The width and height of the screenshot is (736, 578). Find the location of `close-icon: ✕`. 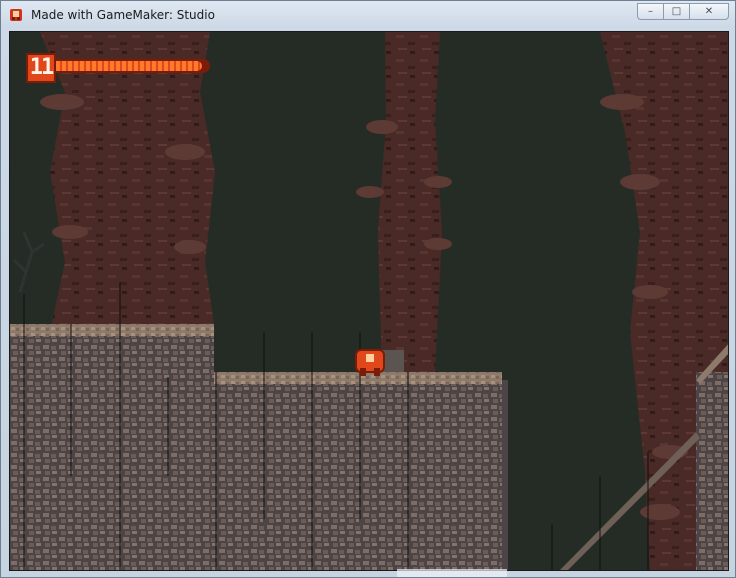

close-icon: ✕ is located at coordinates (709, 11).